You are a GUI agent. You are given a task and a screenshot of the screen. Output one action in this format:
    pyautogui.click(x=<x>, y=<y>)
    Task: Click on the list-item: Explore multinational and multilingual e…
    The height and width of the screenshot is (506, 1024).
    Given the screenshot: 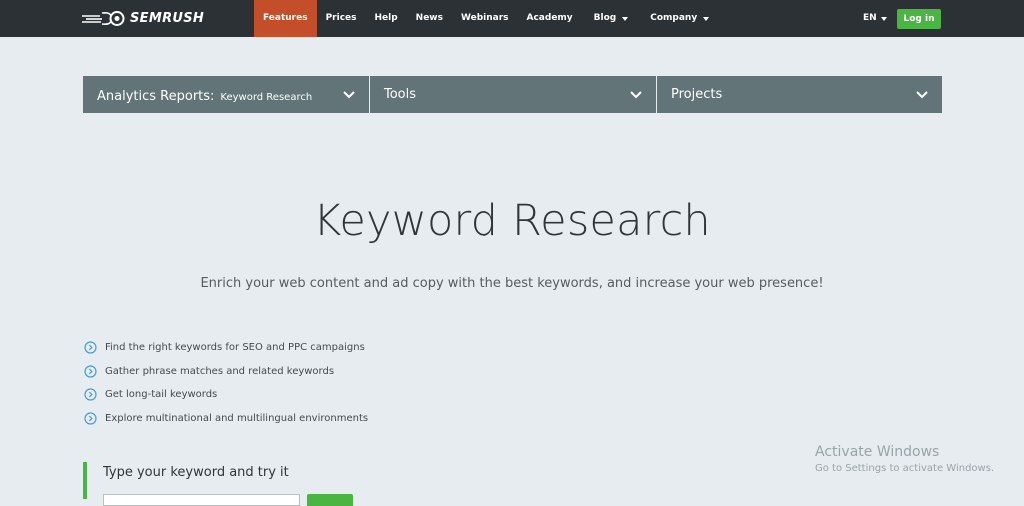 What is the action you would take?
    pyautogui.click(x=226, y=419)
    